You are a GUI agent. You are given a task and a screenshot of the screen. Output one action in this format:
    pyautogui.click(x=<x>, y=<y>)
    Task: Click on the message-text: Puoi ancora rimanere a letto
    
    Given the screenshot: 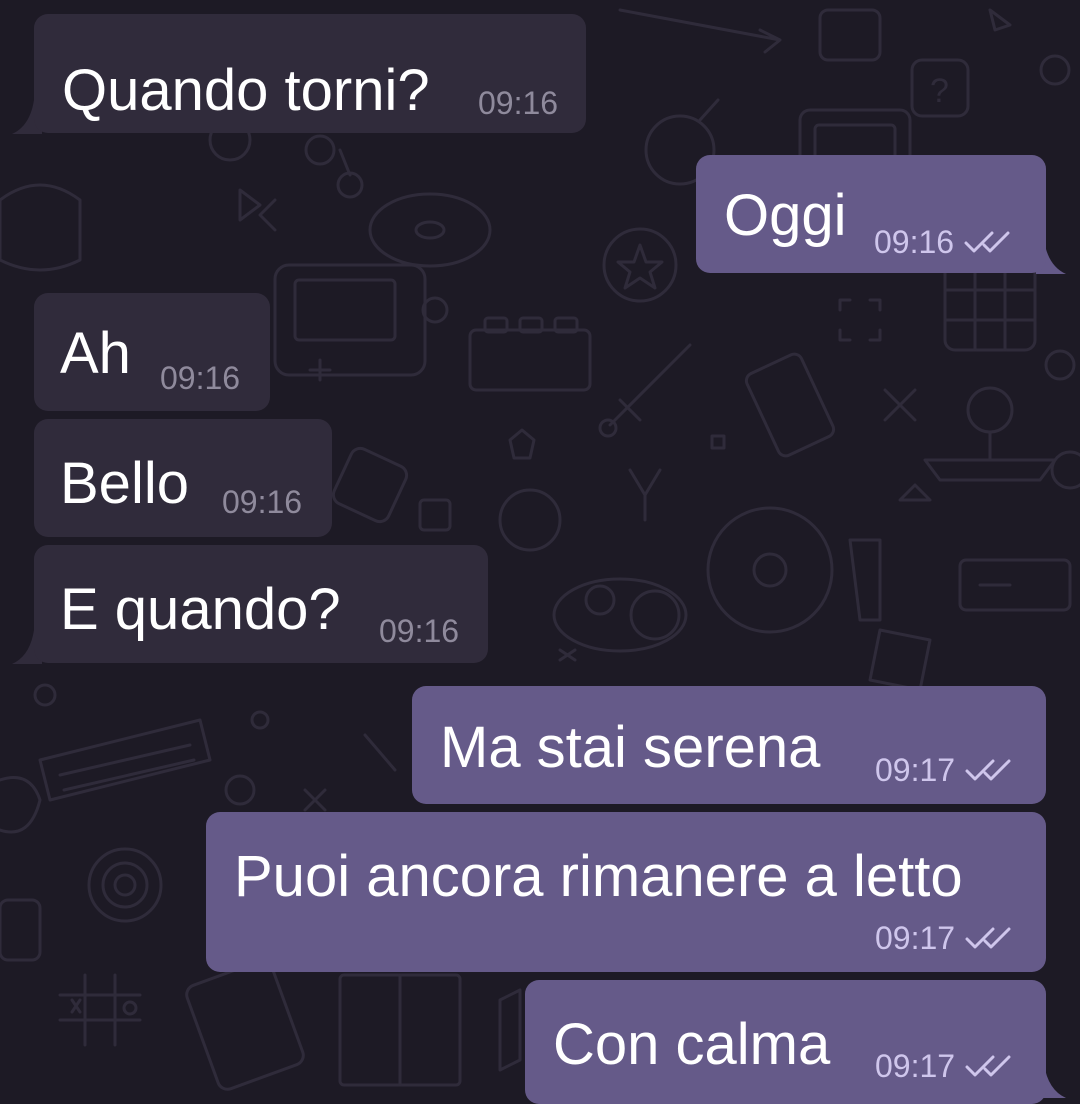 What is the action you would take?
    pyautogui.click(x=598, y=876)
    